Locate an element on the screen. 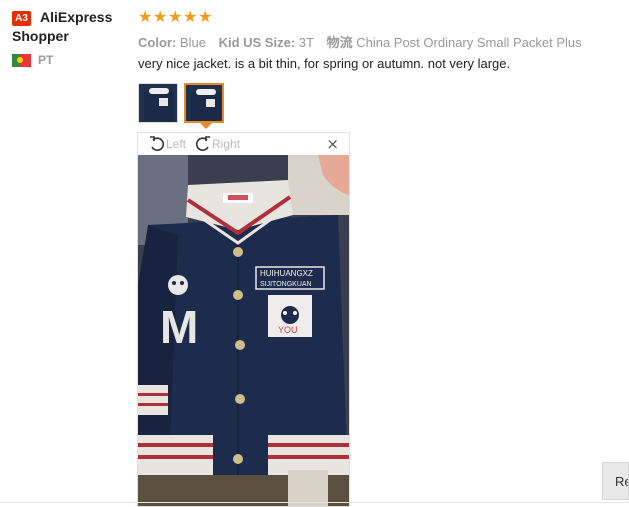 The image size is (629, 507). rotate-right-icon is located at coordinates (203, 143).